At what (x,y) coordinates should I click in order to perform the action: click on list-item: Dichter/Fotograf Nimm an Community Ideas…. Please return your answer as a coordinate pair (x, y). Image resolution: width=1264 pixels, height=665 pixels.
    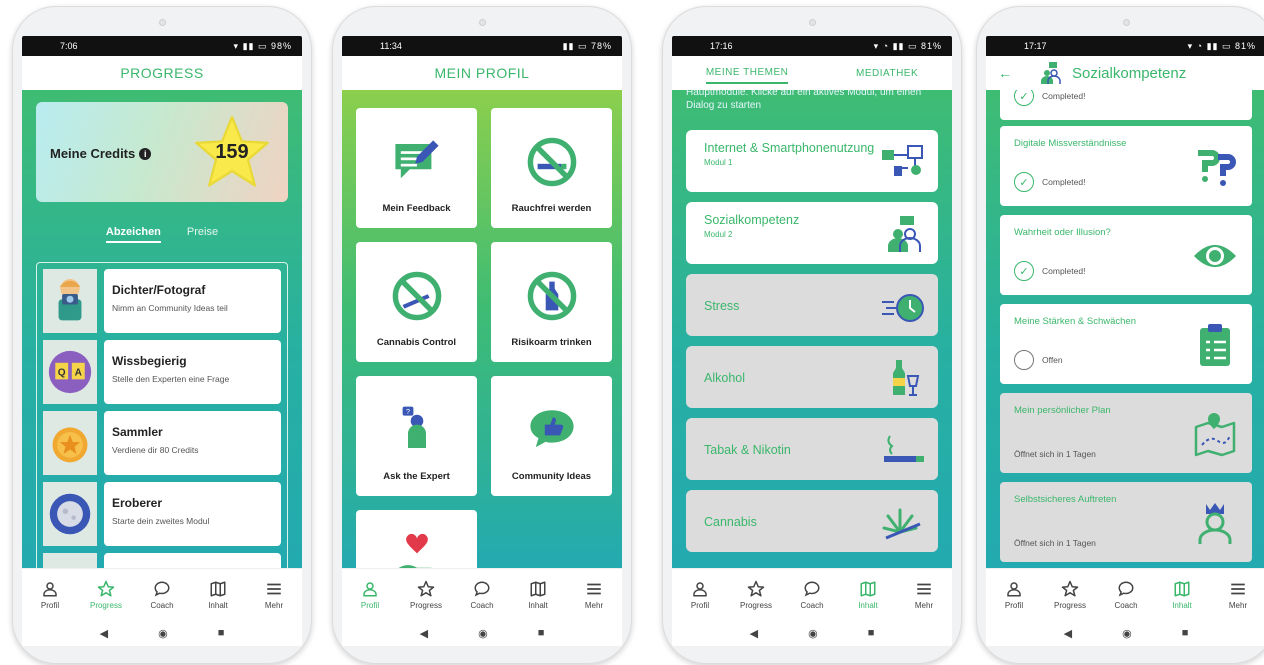
    Looking at the image, I should click on (162, 301).